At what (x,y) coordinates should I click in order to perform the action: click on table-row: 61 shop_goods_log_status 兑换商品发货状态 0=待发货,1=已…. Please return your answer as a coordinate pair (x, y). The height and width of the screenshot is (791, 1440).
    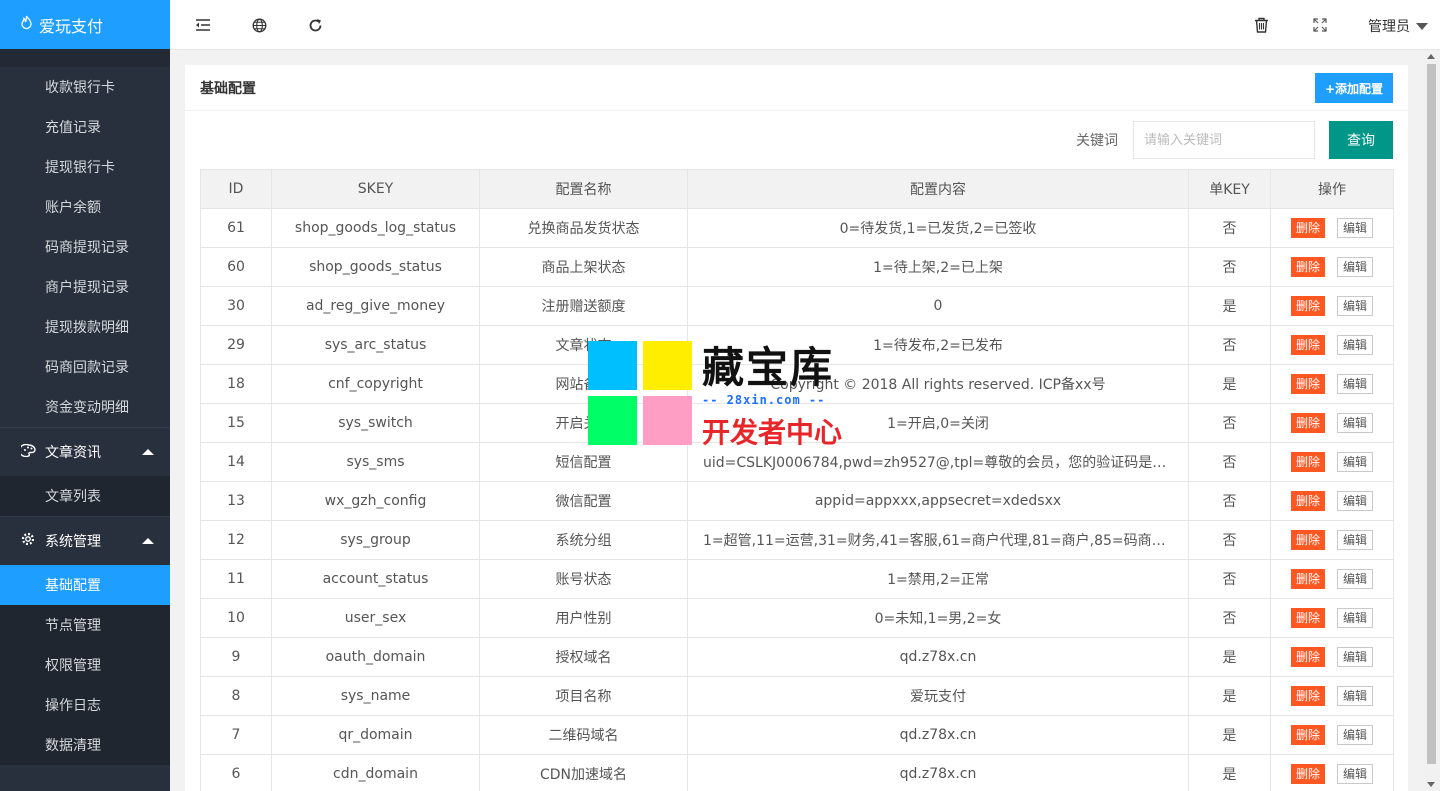
    Looking at the image, I should click on (797, 228).